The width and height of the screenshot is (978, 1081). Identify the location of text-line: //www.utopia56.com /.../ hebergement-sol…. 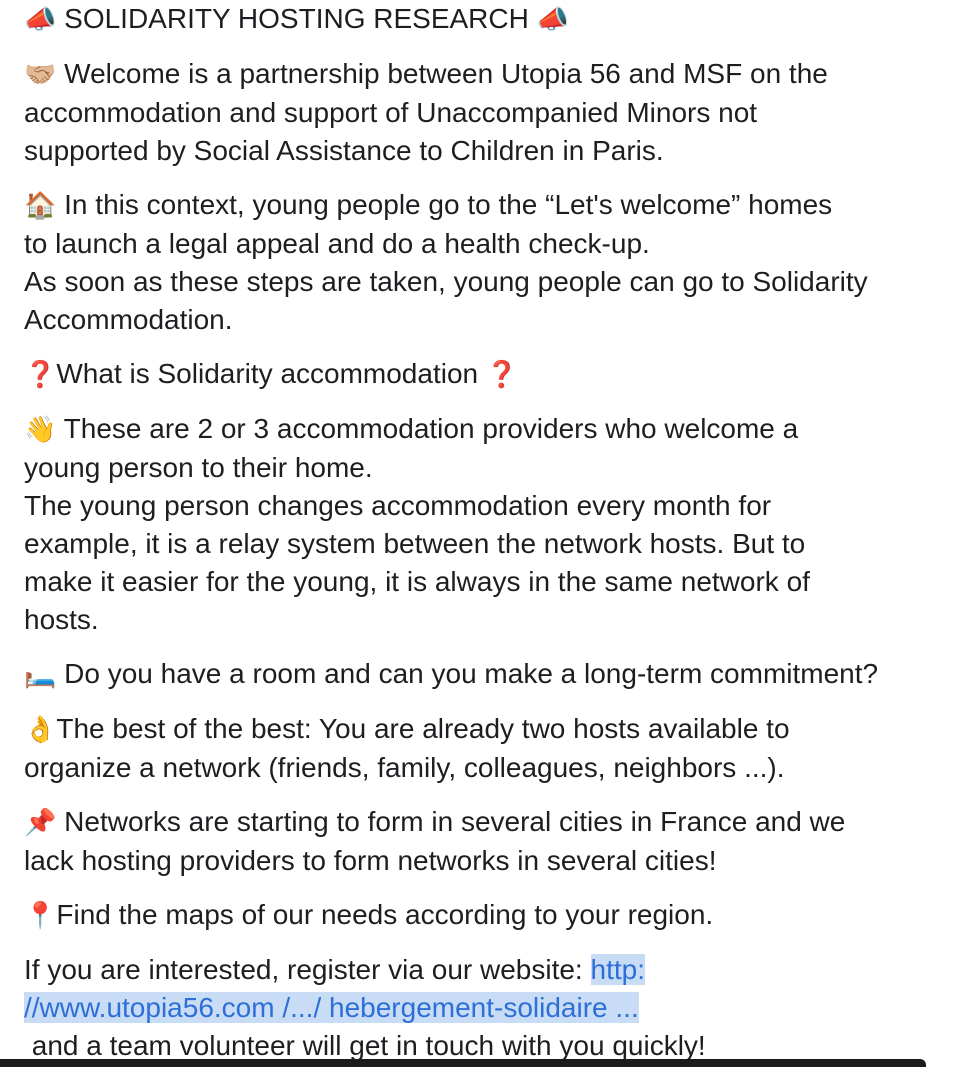
(496, 1008).